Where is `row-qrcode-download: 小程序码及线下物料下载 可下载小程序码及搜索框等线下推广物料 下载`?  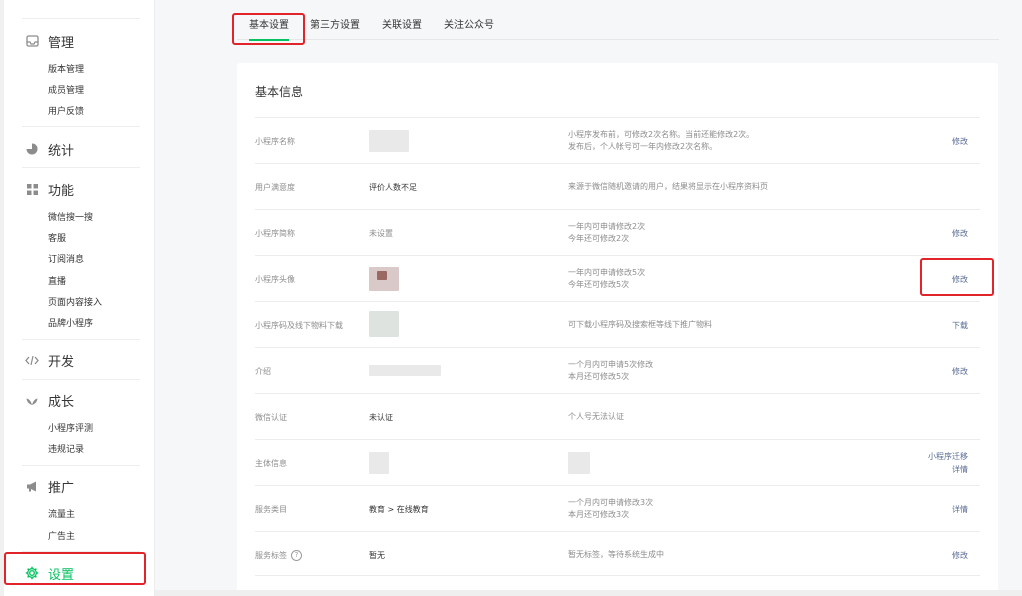 row-qrcode-download: 小程序码及线下物料下载 可下载小程序码及搜索框等线下推广物料 下载 is located at coordinates (617, 324).